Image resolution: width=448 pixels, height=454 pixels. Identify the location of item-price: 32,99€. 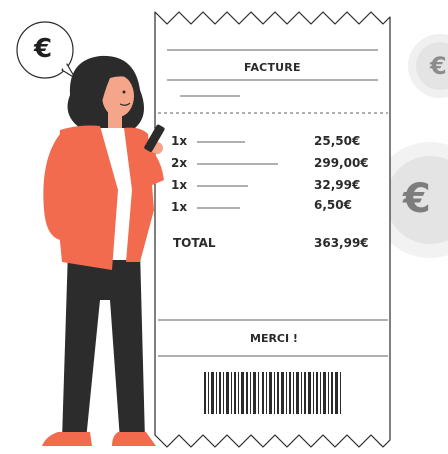
(337, 185).